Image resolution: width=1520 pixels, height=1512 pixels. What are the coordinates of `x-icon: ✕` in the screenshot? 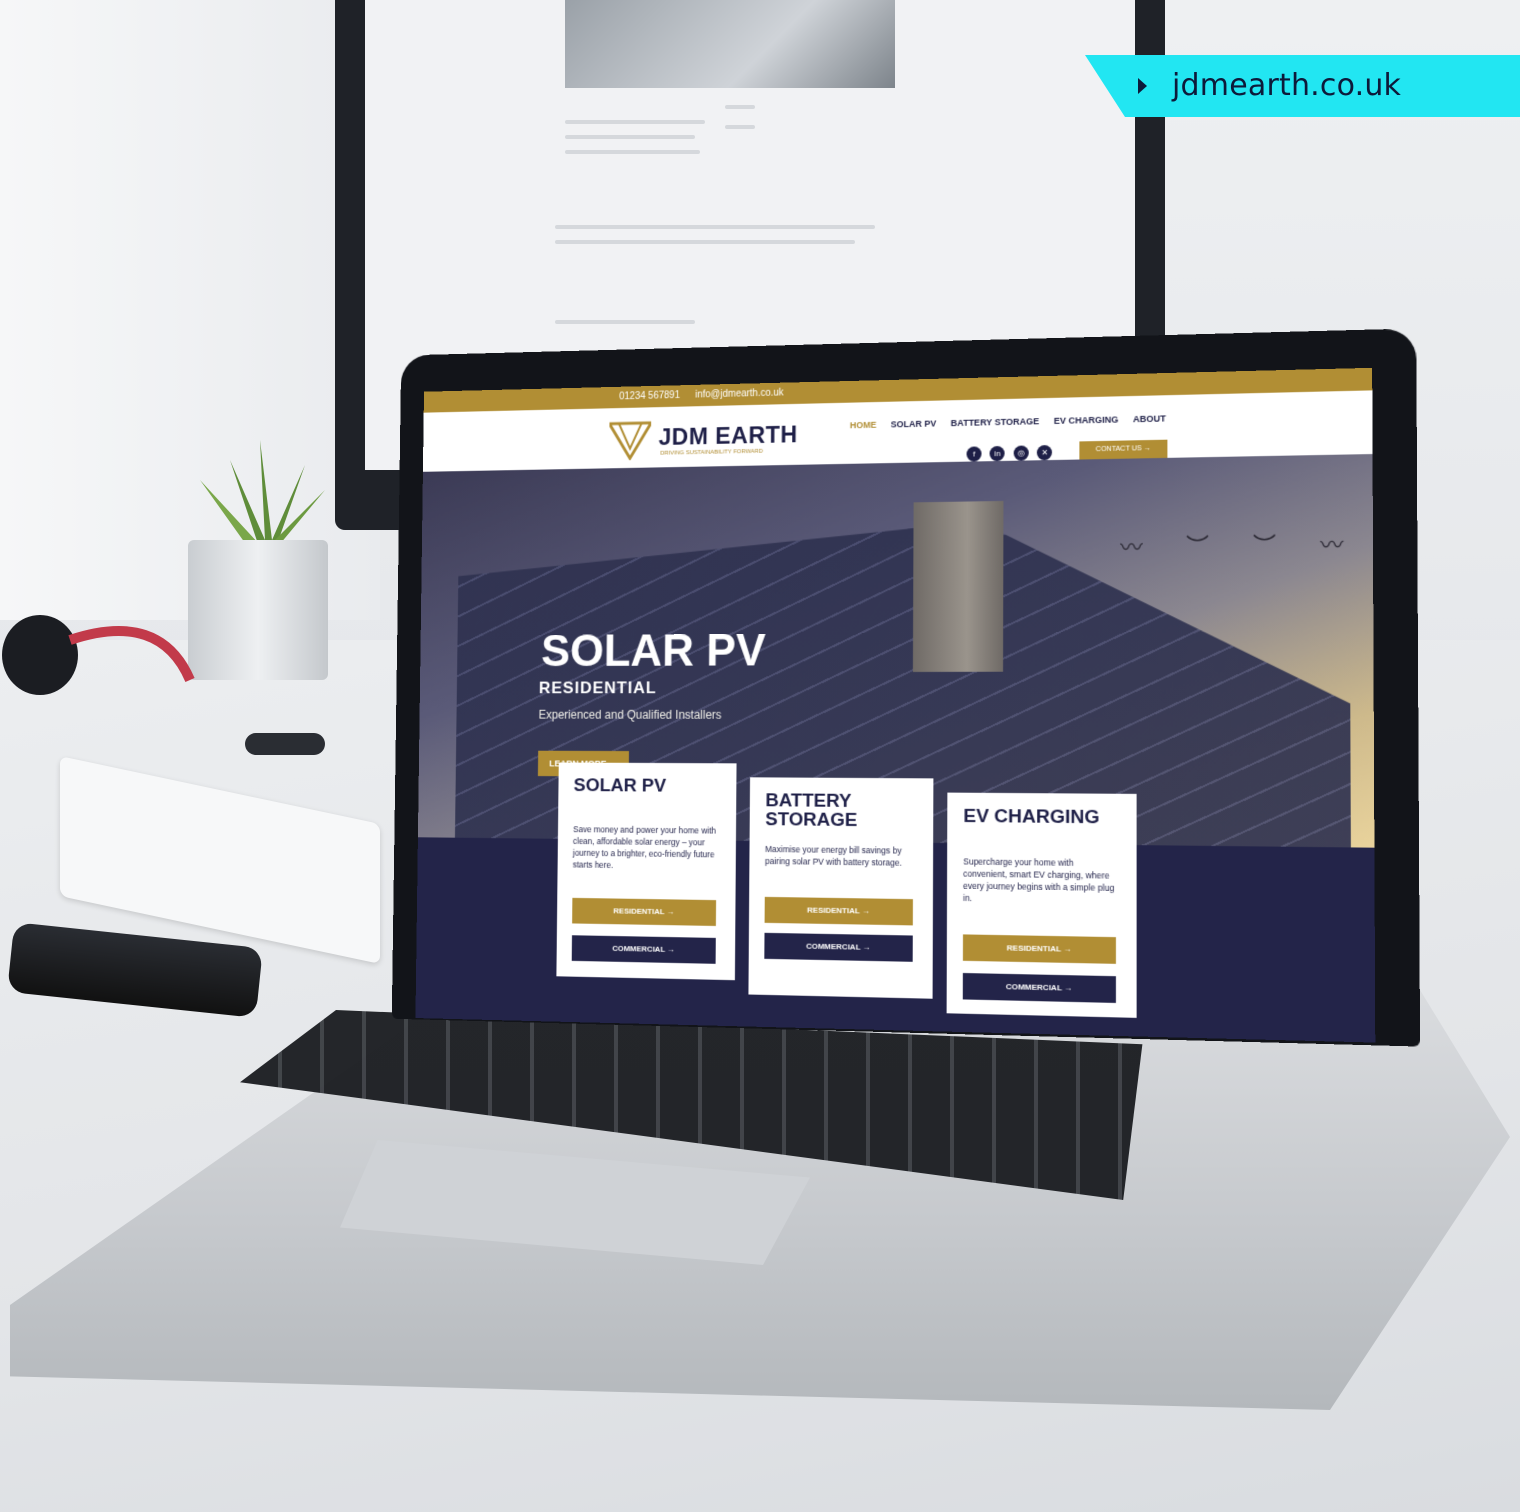 It's located at (1045, 452).